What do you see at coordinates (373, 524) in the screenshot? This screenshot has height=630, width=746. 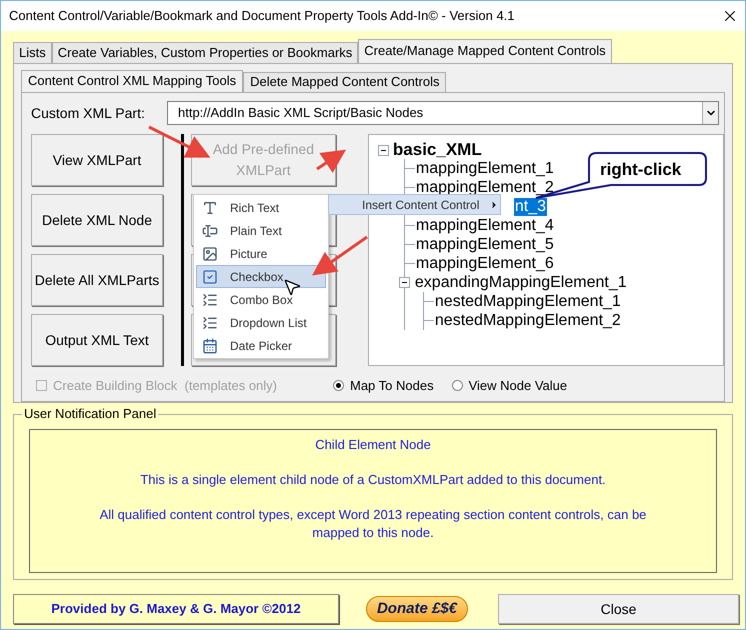 I see `notification-text: All qualified content control types, except Word 2013 repeating section content controls, can be mapped to this node.` at bounding box center [373, 524].